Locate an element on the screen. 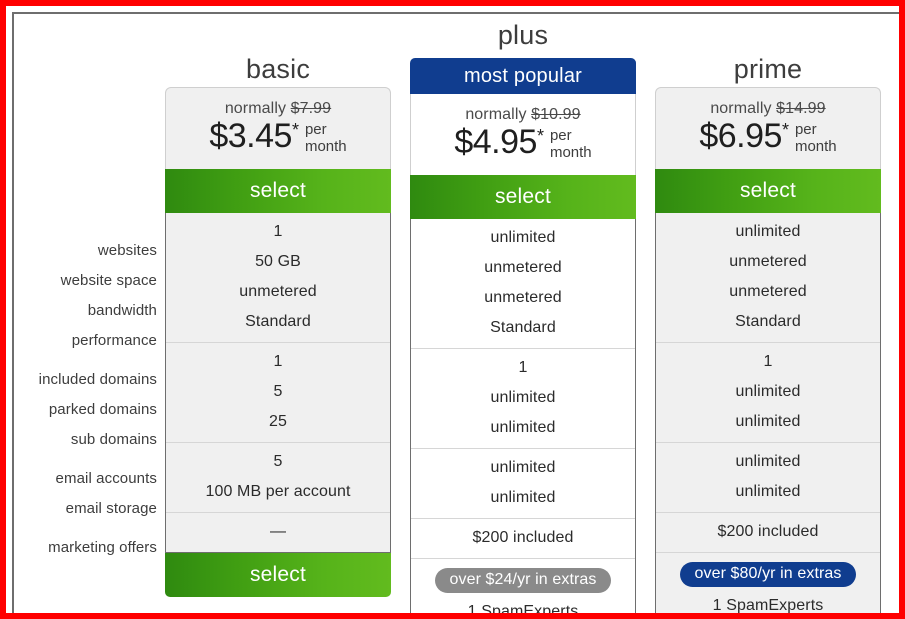 The image size is (905, 619). extras-badge-prime: over $80/yr in extras is located at coordinates (768, 574).